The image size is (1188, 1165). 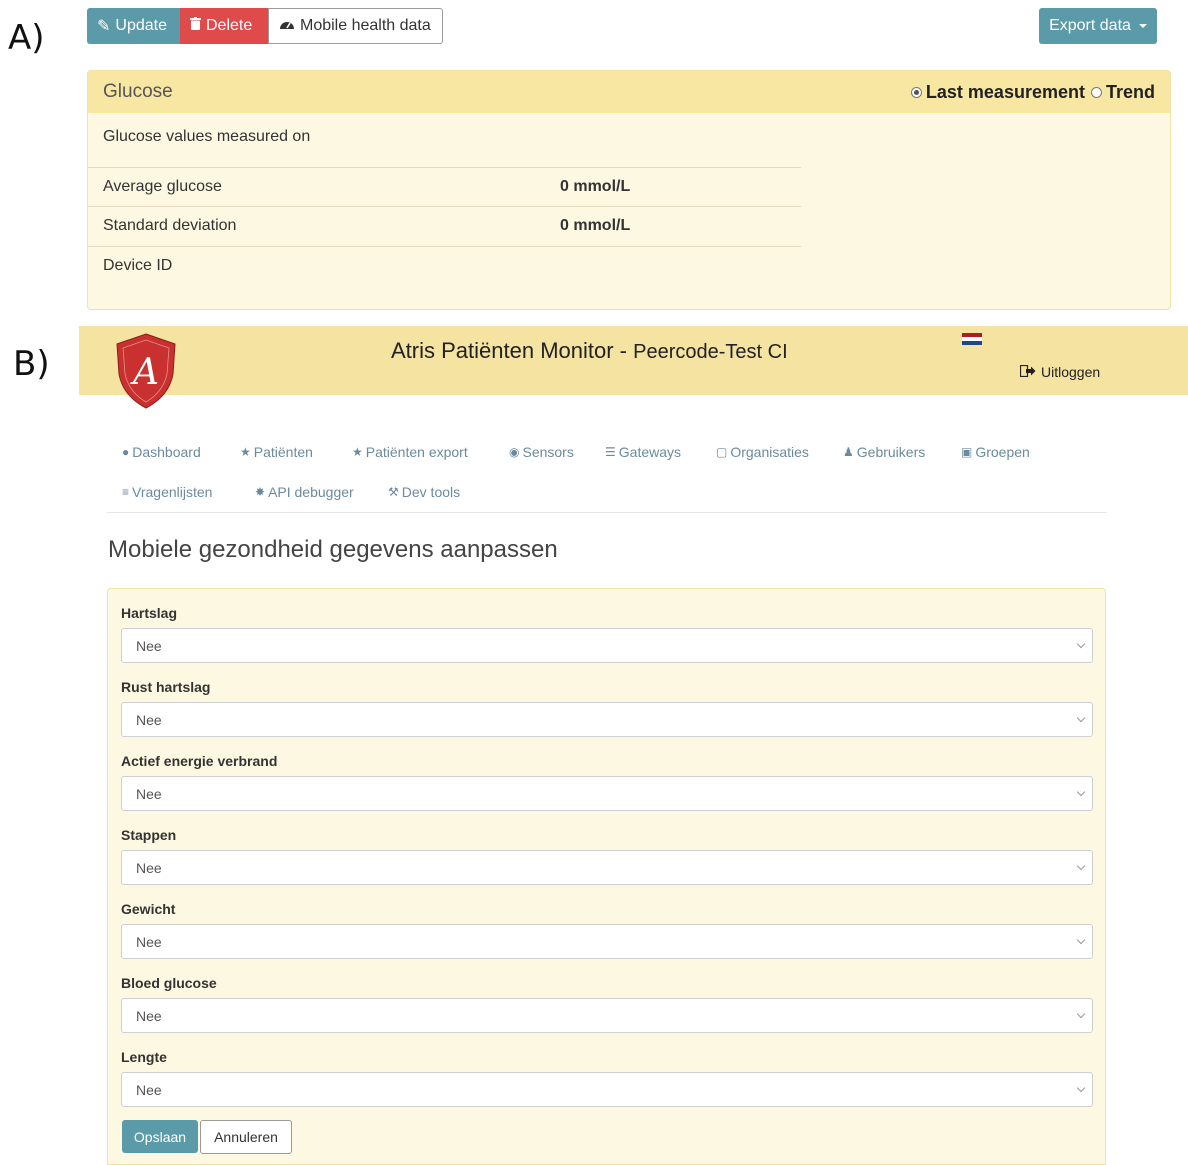 I want to click on save-button: Opslaan, so click(x=160, y=1136).